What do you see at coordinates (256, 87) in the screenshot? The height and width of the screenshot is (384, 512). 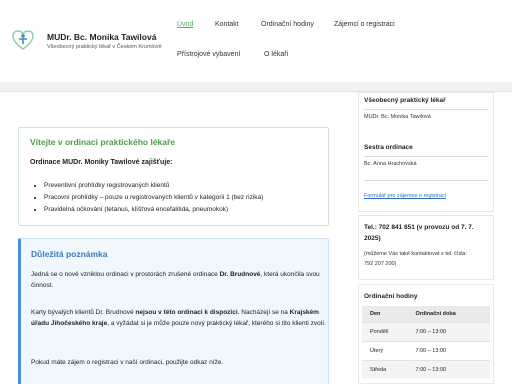 I see `header-divider-band` at bounding box center [256, 87].